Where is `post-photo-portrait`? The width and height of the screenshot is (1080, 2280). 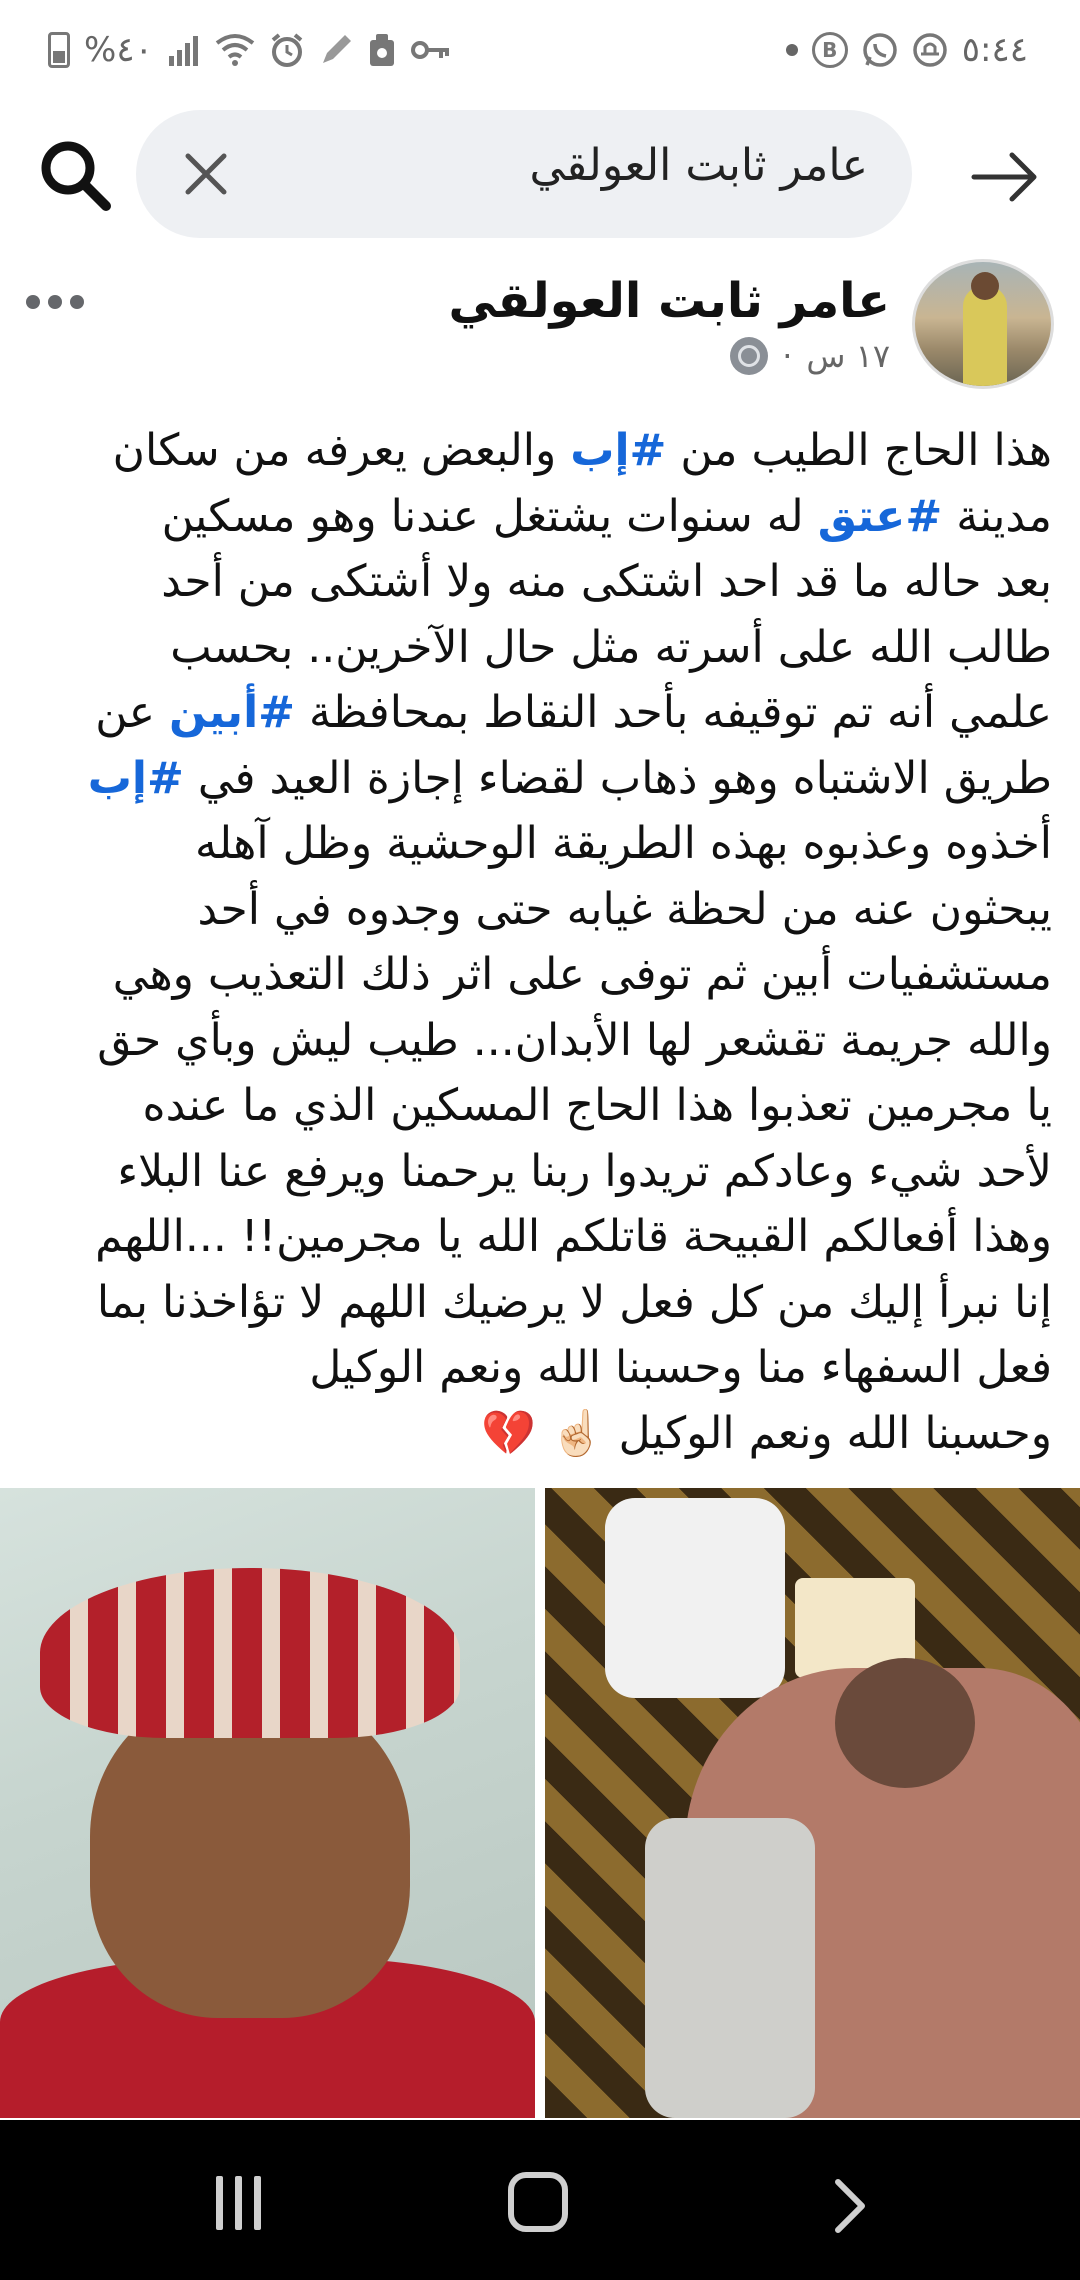
post-photo-portrait is located at coordinates (267, 1803).